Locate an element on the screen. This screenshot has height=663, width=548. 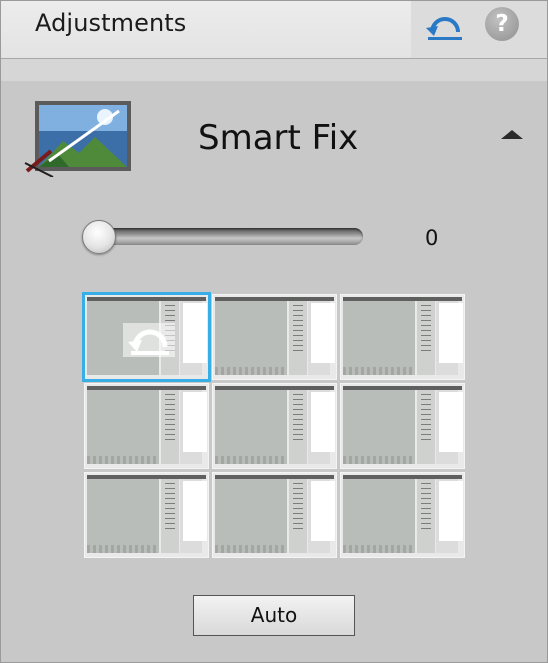
undo-arrow-icon is located at coordinates (444, 28).